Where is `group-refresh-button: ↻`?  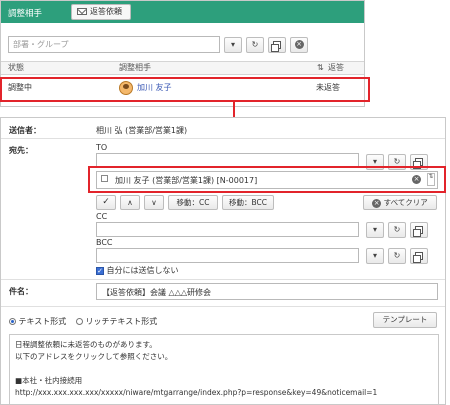 group-refresh-button: ↻ is located at coordinates (255, 45).